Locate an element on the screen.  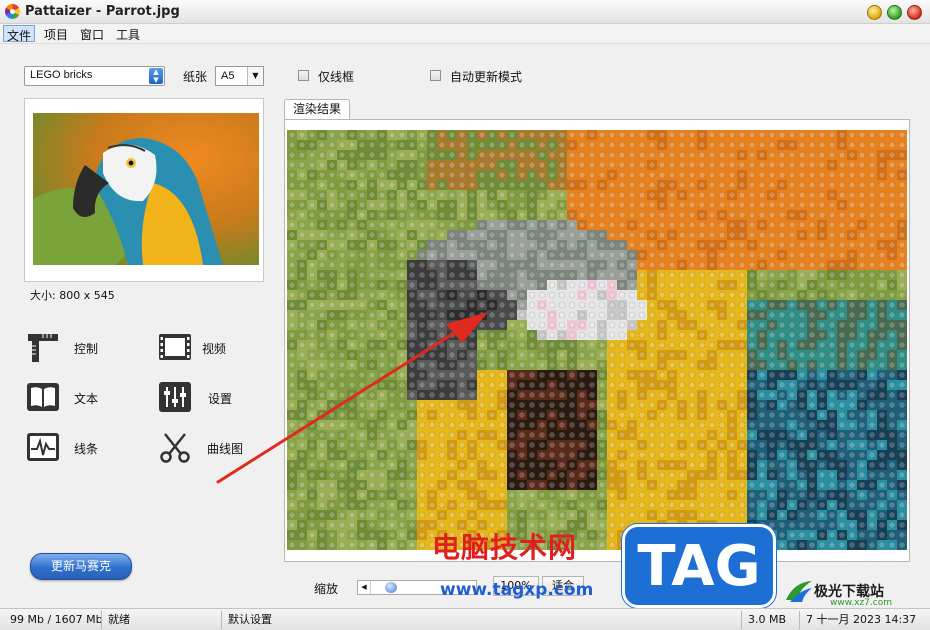
tag-logo-badge: TAG is located at coordinates (699, 566).